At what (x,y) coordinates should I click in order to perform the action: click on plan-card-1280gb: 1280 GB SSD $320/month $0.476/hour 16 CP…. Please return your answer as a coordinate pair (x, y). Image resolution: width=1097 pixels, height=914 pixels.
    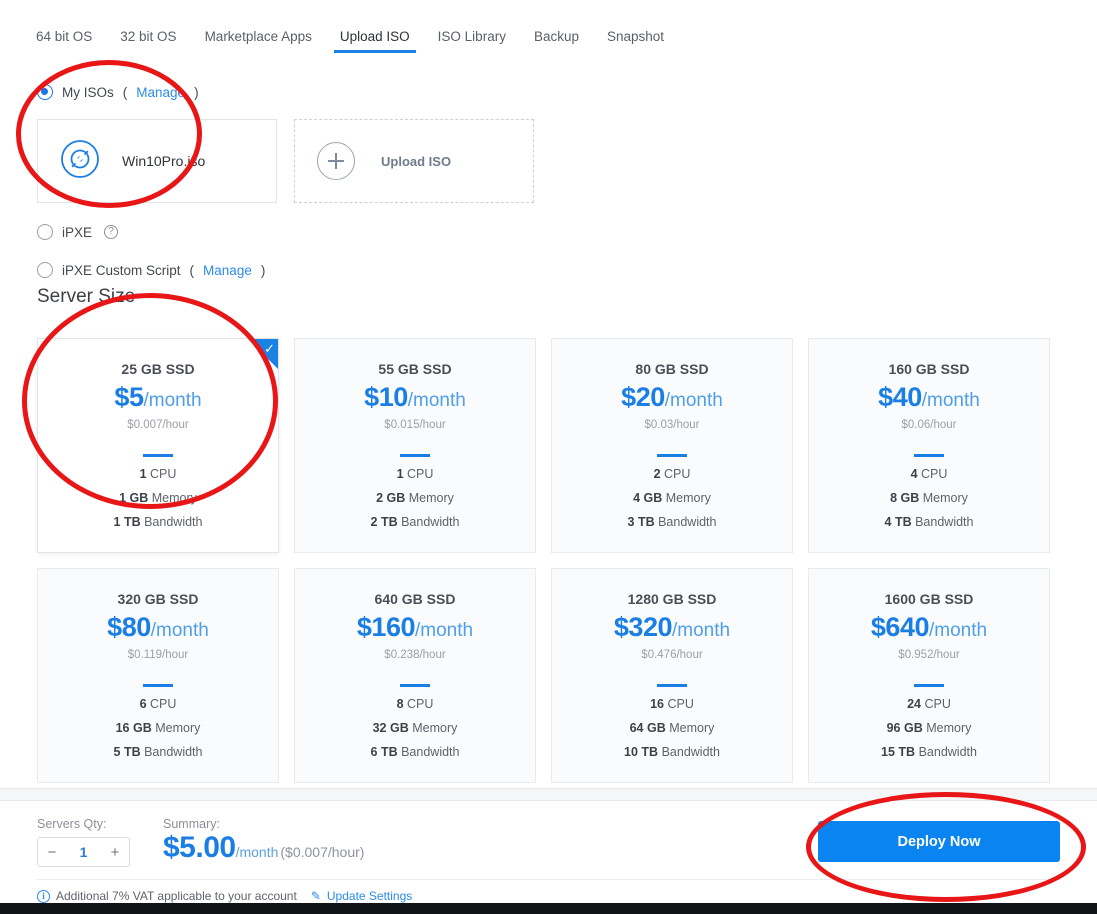
    Looking at the image, I should click on (672, 675).